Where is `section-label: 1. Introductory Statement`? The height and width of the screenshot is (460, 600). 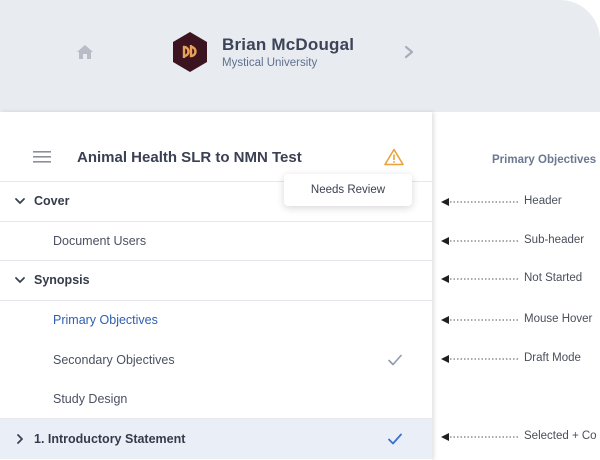
section-label: 1. Introductory Statement is located at coordinates (110, 438).